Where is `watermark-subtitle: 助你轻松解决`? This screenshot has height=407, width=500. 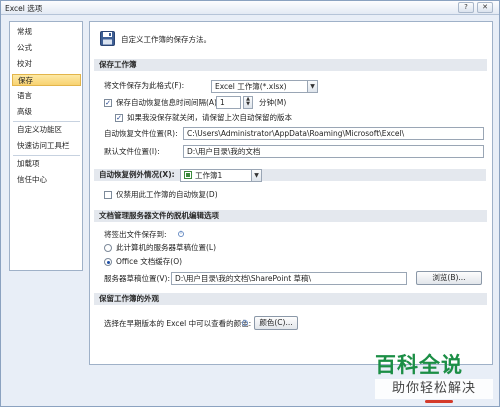 watermark-subtitle: 助你轻松解决 is located at coordinates (434, 389).